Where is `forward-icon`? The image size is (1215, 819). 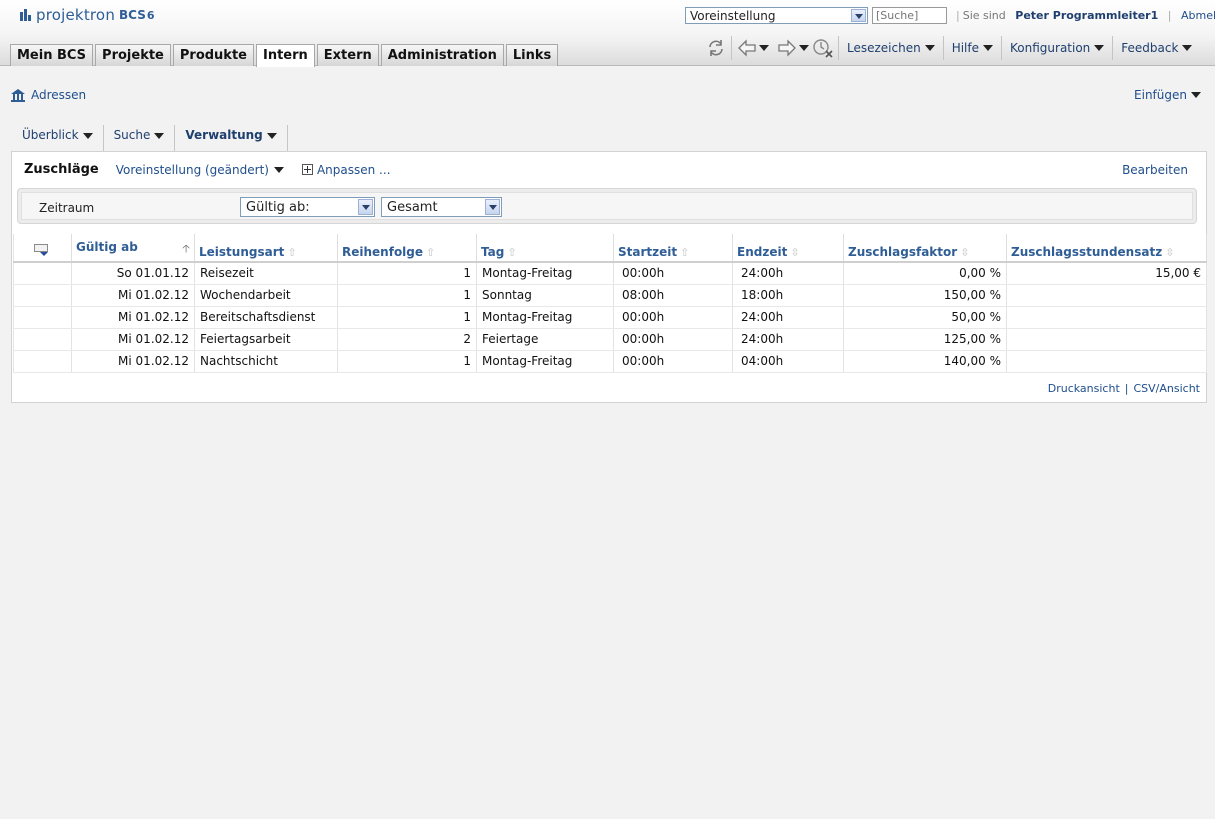 forward-icon is located at coordinates (787, 48).